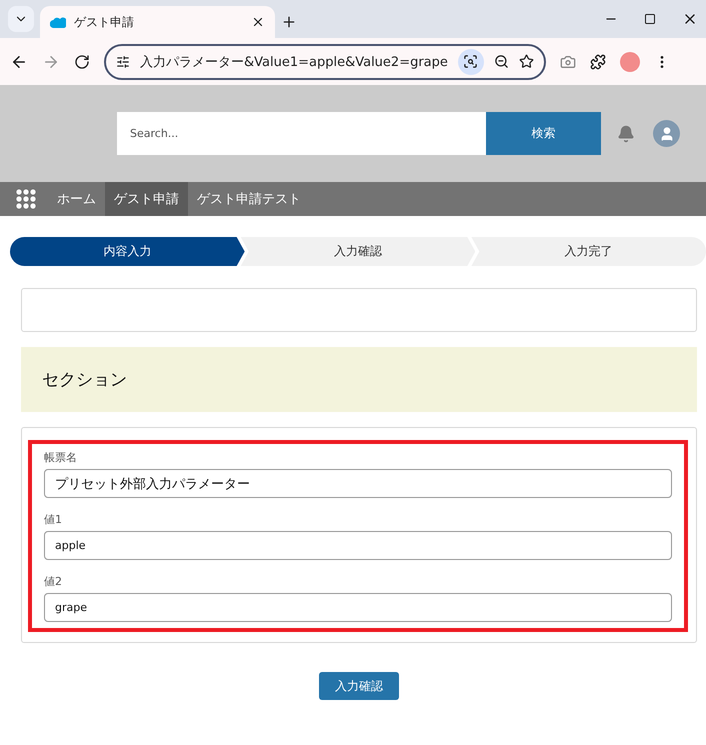 This screenshot has width=706, height=745. I want to click on section-title: セクション, so click(84, 380).